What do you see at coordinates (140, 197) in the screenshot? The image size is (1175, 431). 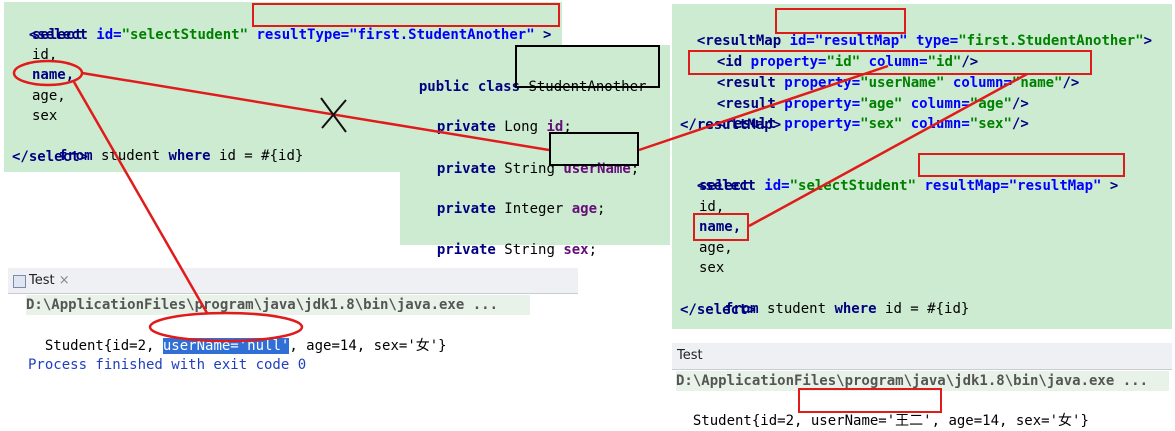 I see `name-to-null-line` at bounding box center [140, 197].